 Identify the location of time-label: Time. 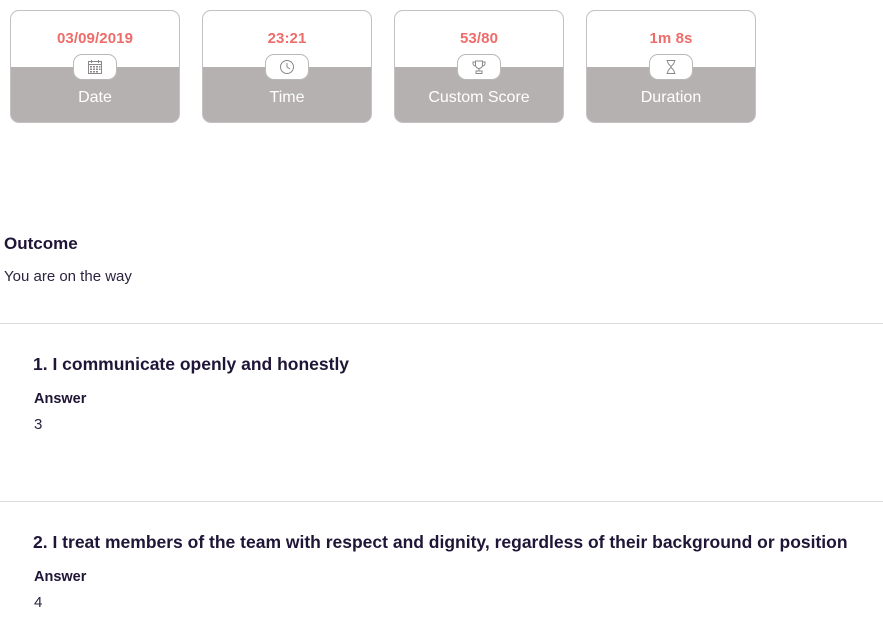
(287, 97).